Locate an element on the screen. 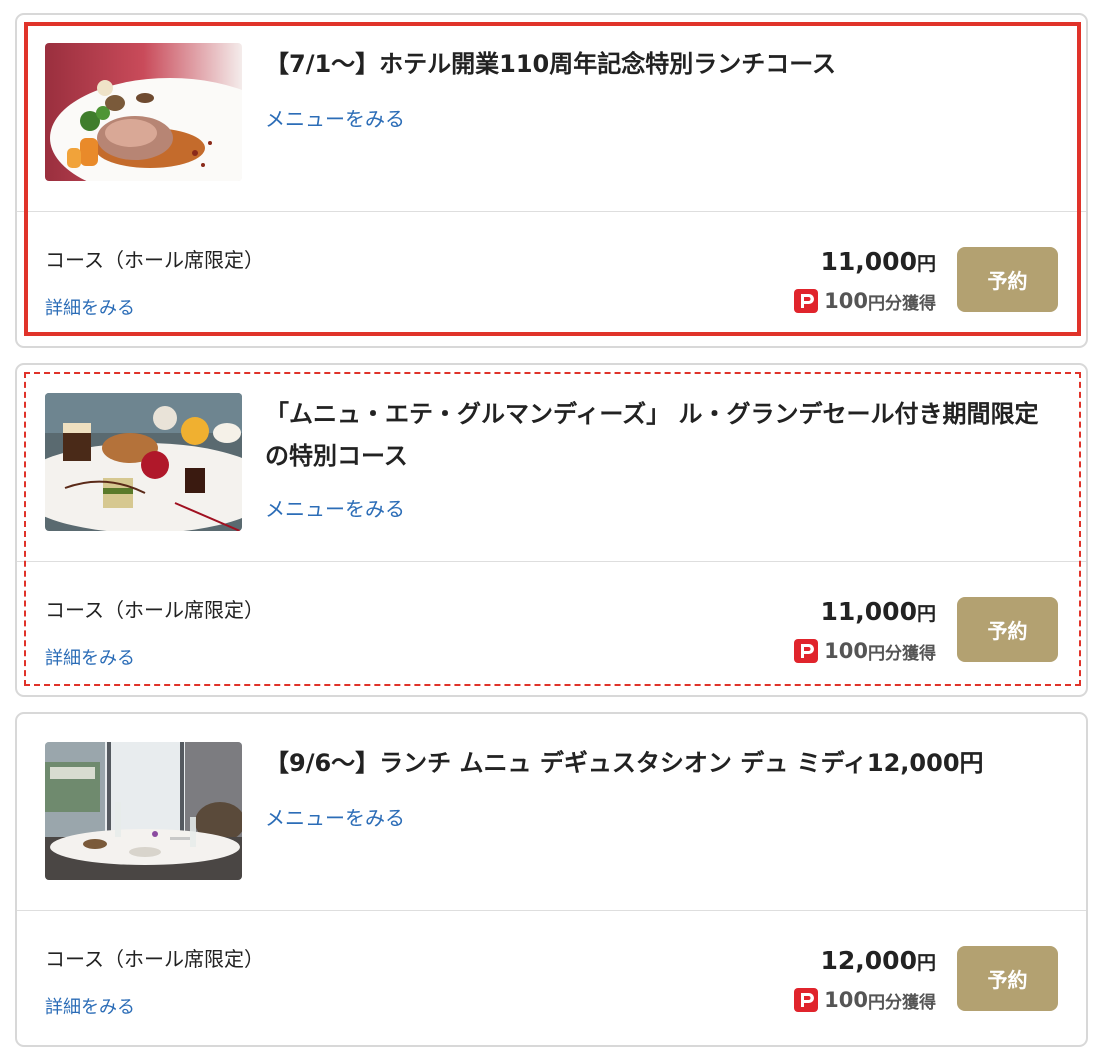 The height and width of the screenshot is (1059, 1100). course-image-roast-meat is located at coordinates (143, 112).